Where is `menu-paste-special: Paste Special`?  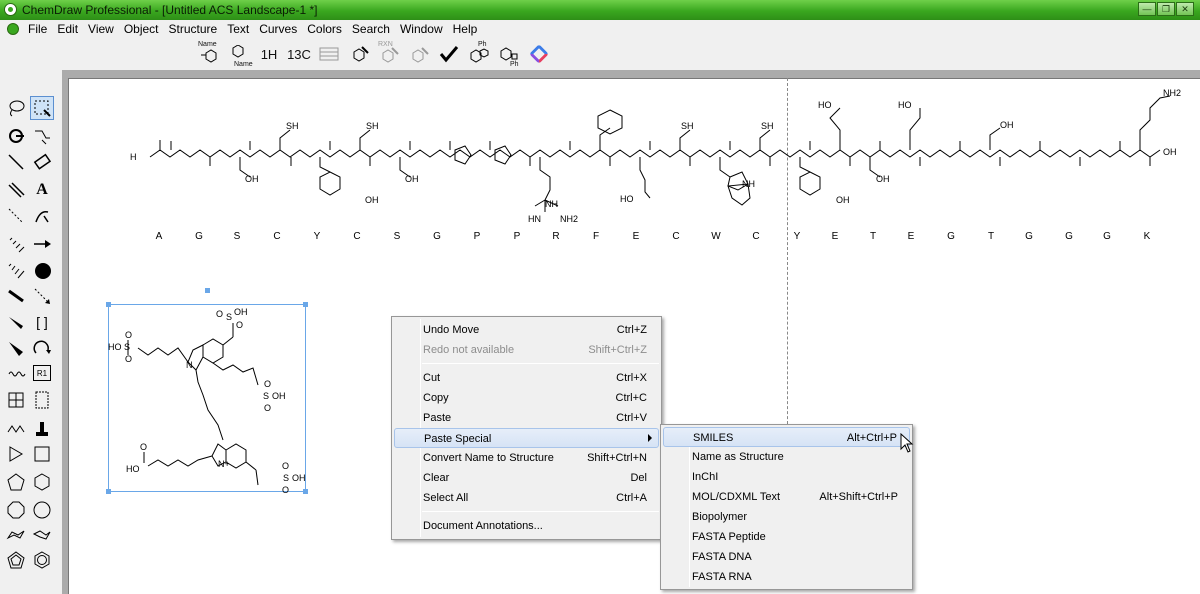 menu-paste-special: Paste Special is located at coordinates (526, 438).